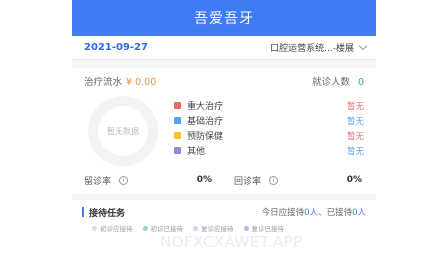  What do you see at coordinates (148, 180) in the screenshot?
I see `retention-rate: 留诊率 i 0%` at bounding box center [148, 180].